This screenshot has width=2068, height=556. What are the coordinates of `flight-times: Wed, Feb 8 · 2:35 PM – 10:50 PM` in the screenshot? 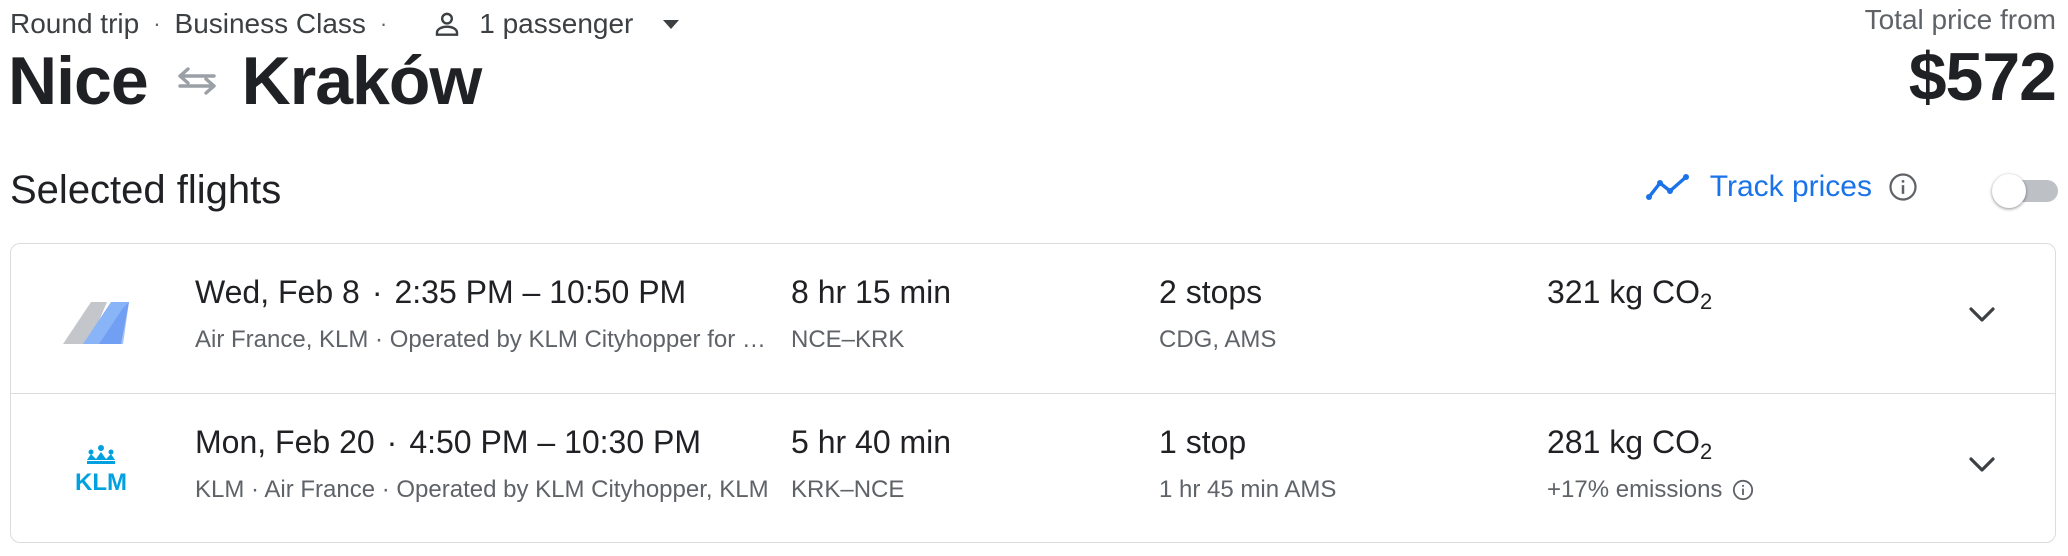 It's located at (440, 292).